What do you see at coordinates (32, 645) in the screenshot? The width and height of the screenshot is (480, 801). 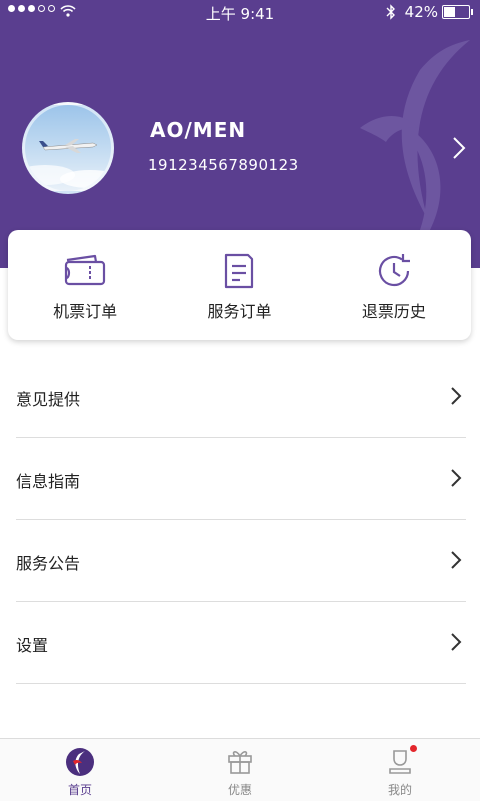 I see `menu-item-label: 设置` at bounding box center [32, 645].